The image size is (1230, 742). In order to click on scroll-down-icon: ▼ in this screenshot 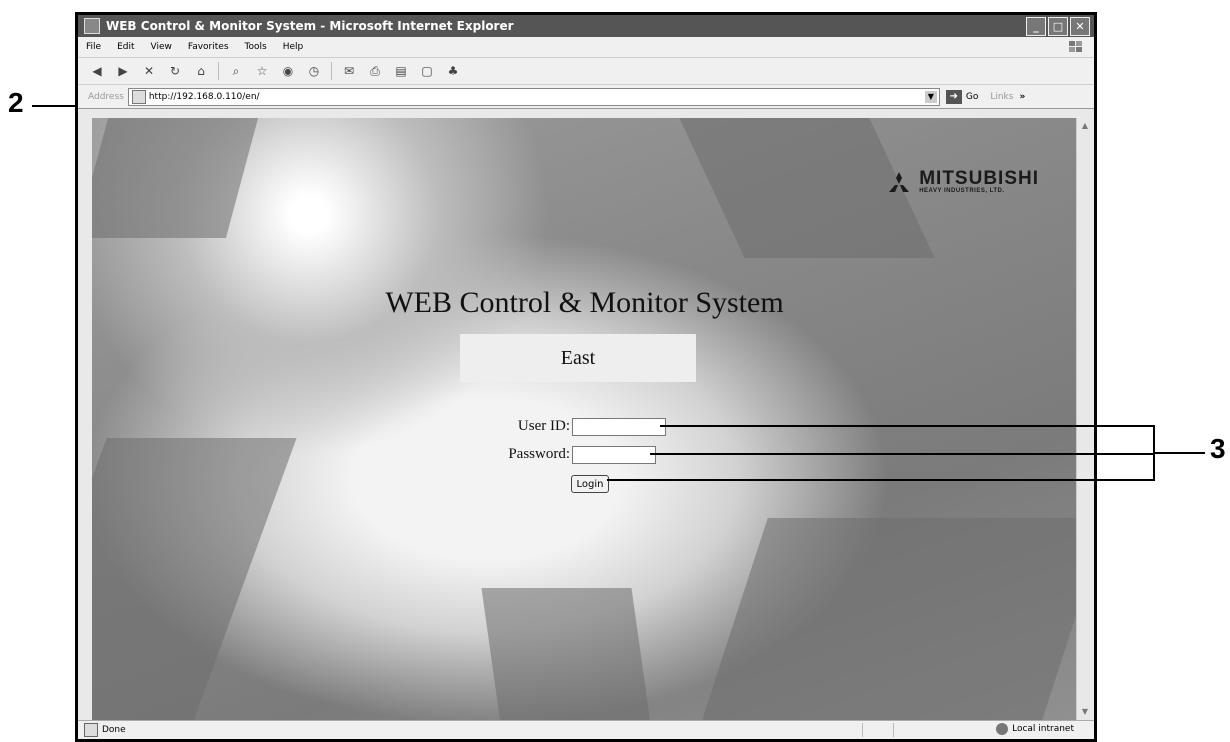, I will do `click(1085, 712)`.